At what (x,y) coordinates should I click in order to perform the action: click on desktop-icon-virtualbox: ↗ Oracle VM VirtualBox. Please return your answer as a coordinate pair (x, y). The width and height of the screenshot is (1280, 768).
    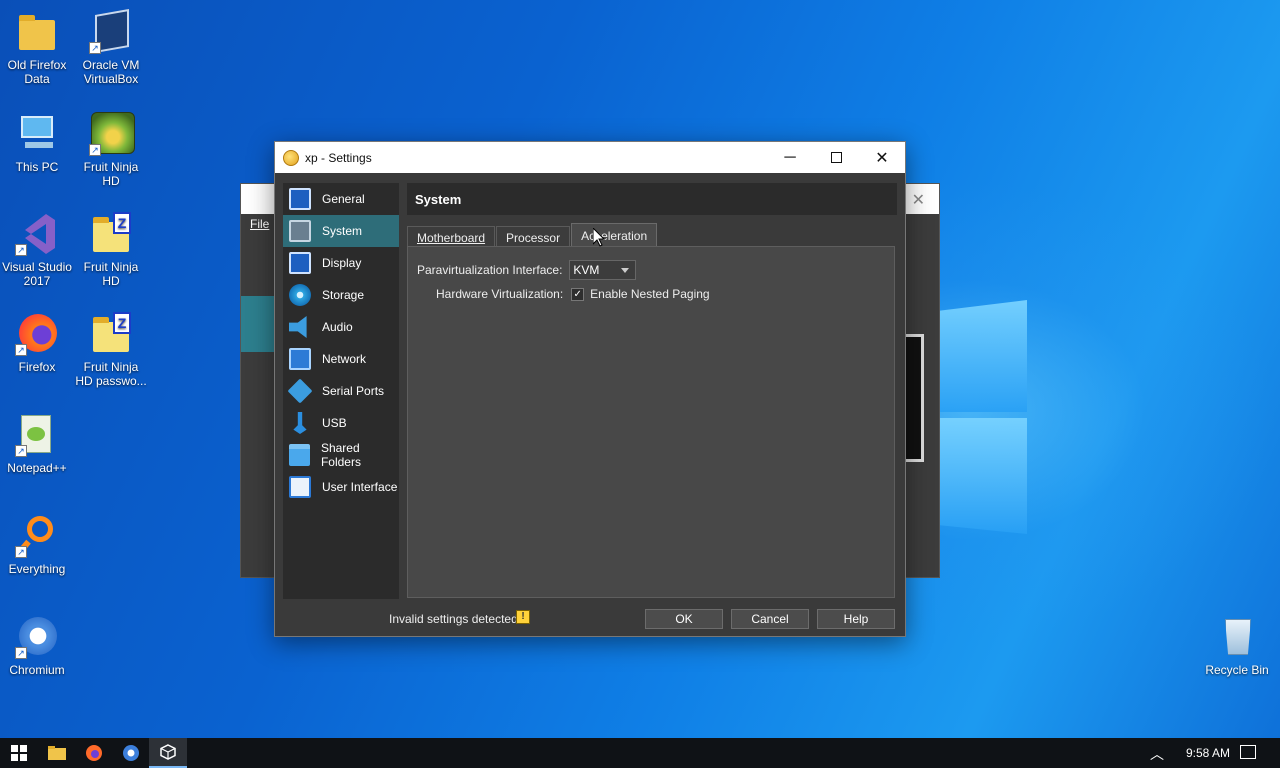
    Looking at the image, I should click on (111, 47).